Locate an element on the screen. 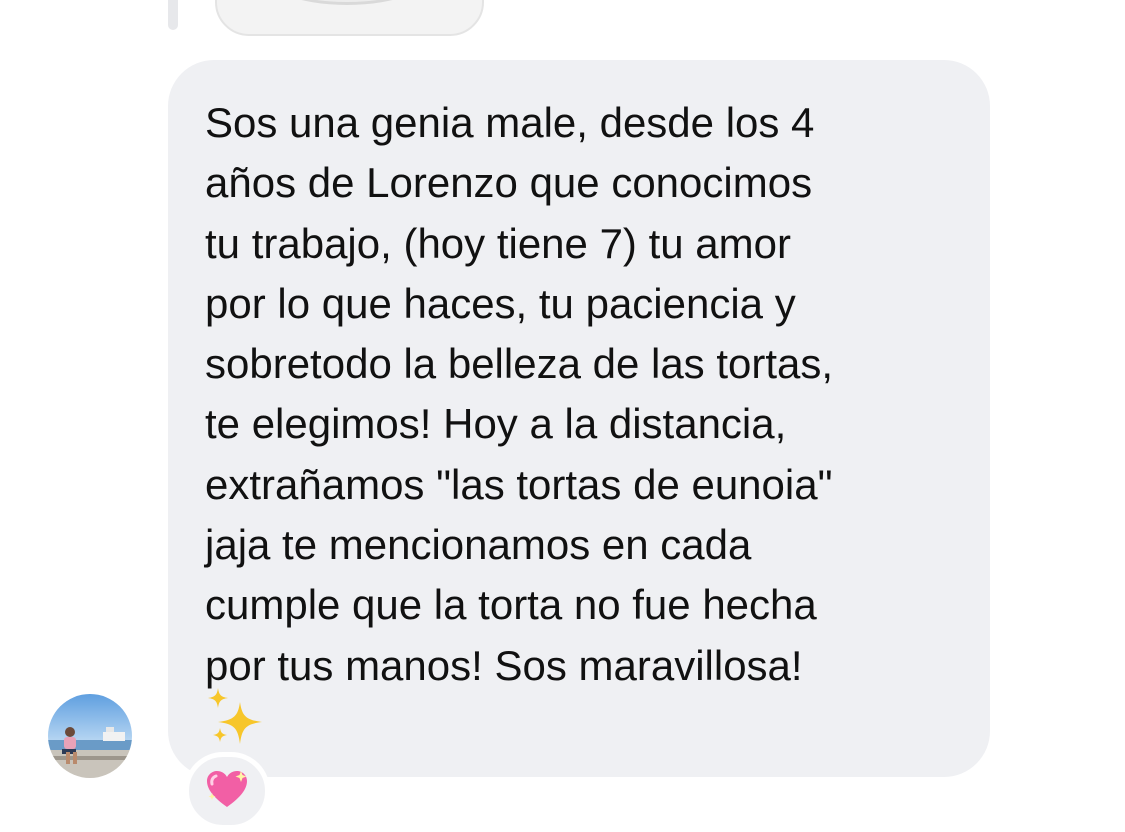 This screenshot has height=832, width=1125. sparkling-heart-icon is located at coordinates (227, 791).